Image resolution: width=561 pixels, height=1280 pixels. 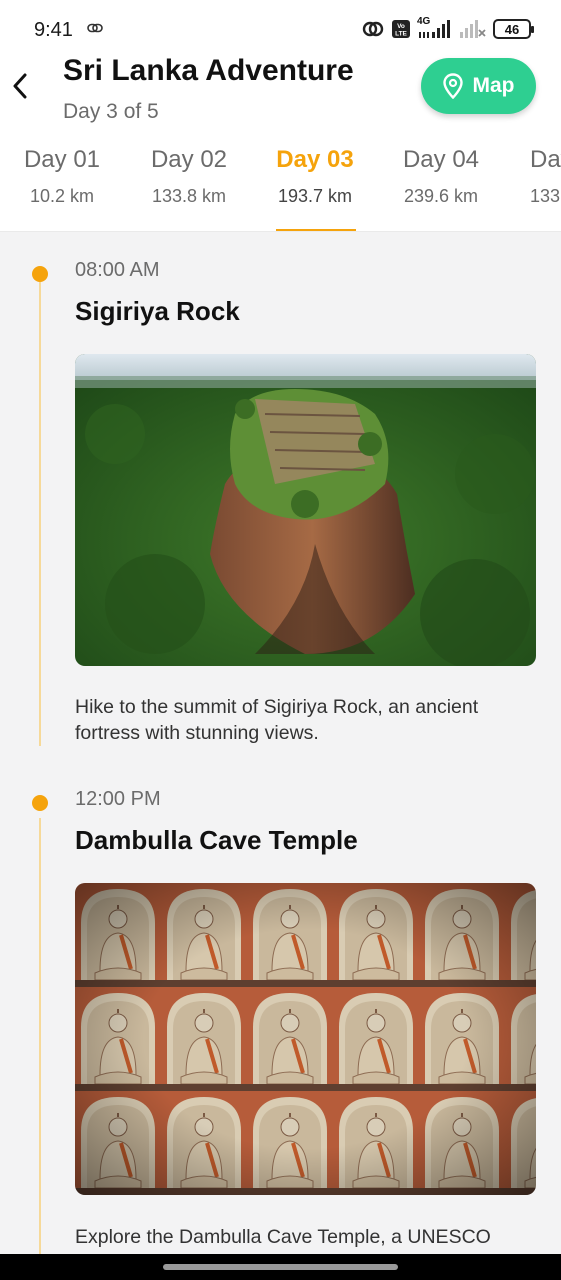 I want to click on signal-icon, so click(x=434, y=29).